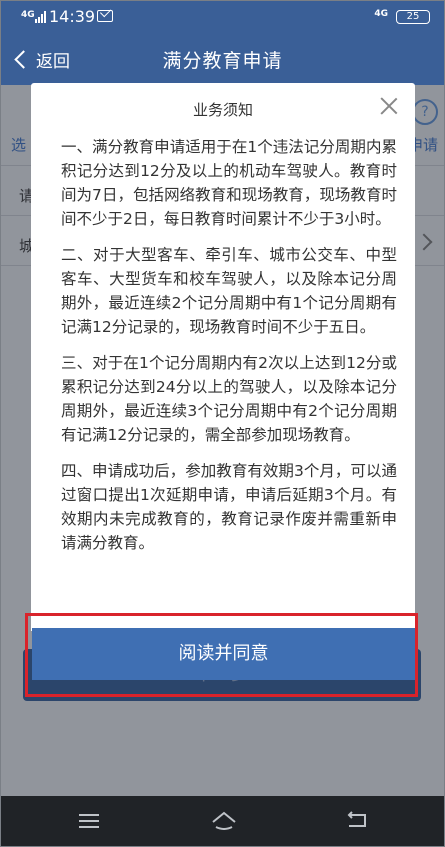 Image resolution: width=445 pixels, height=847 pixels. Describe the element at coordinates (89, 821) in the screenshot. I see `menu-icon` at that location.